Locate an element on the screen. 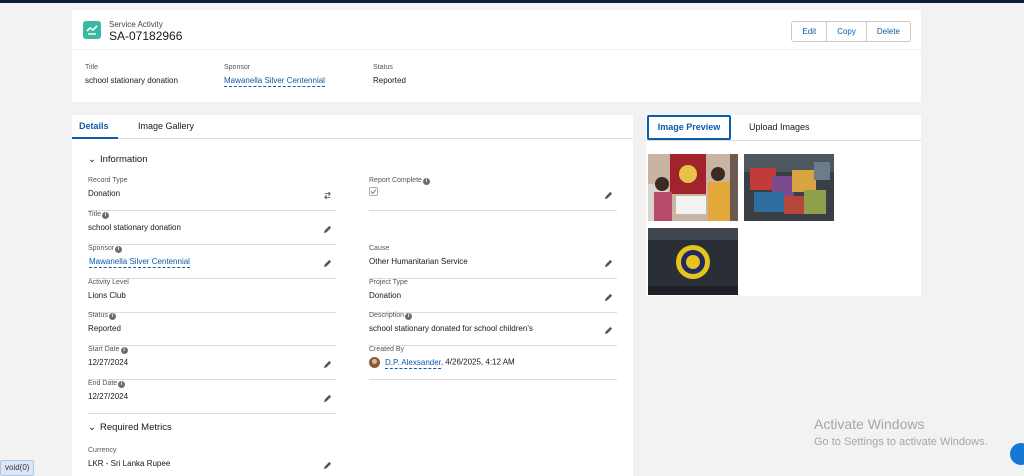 This screenshot has width=1024, height=476. field-label: Cause is located at coordinates (379, 248).